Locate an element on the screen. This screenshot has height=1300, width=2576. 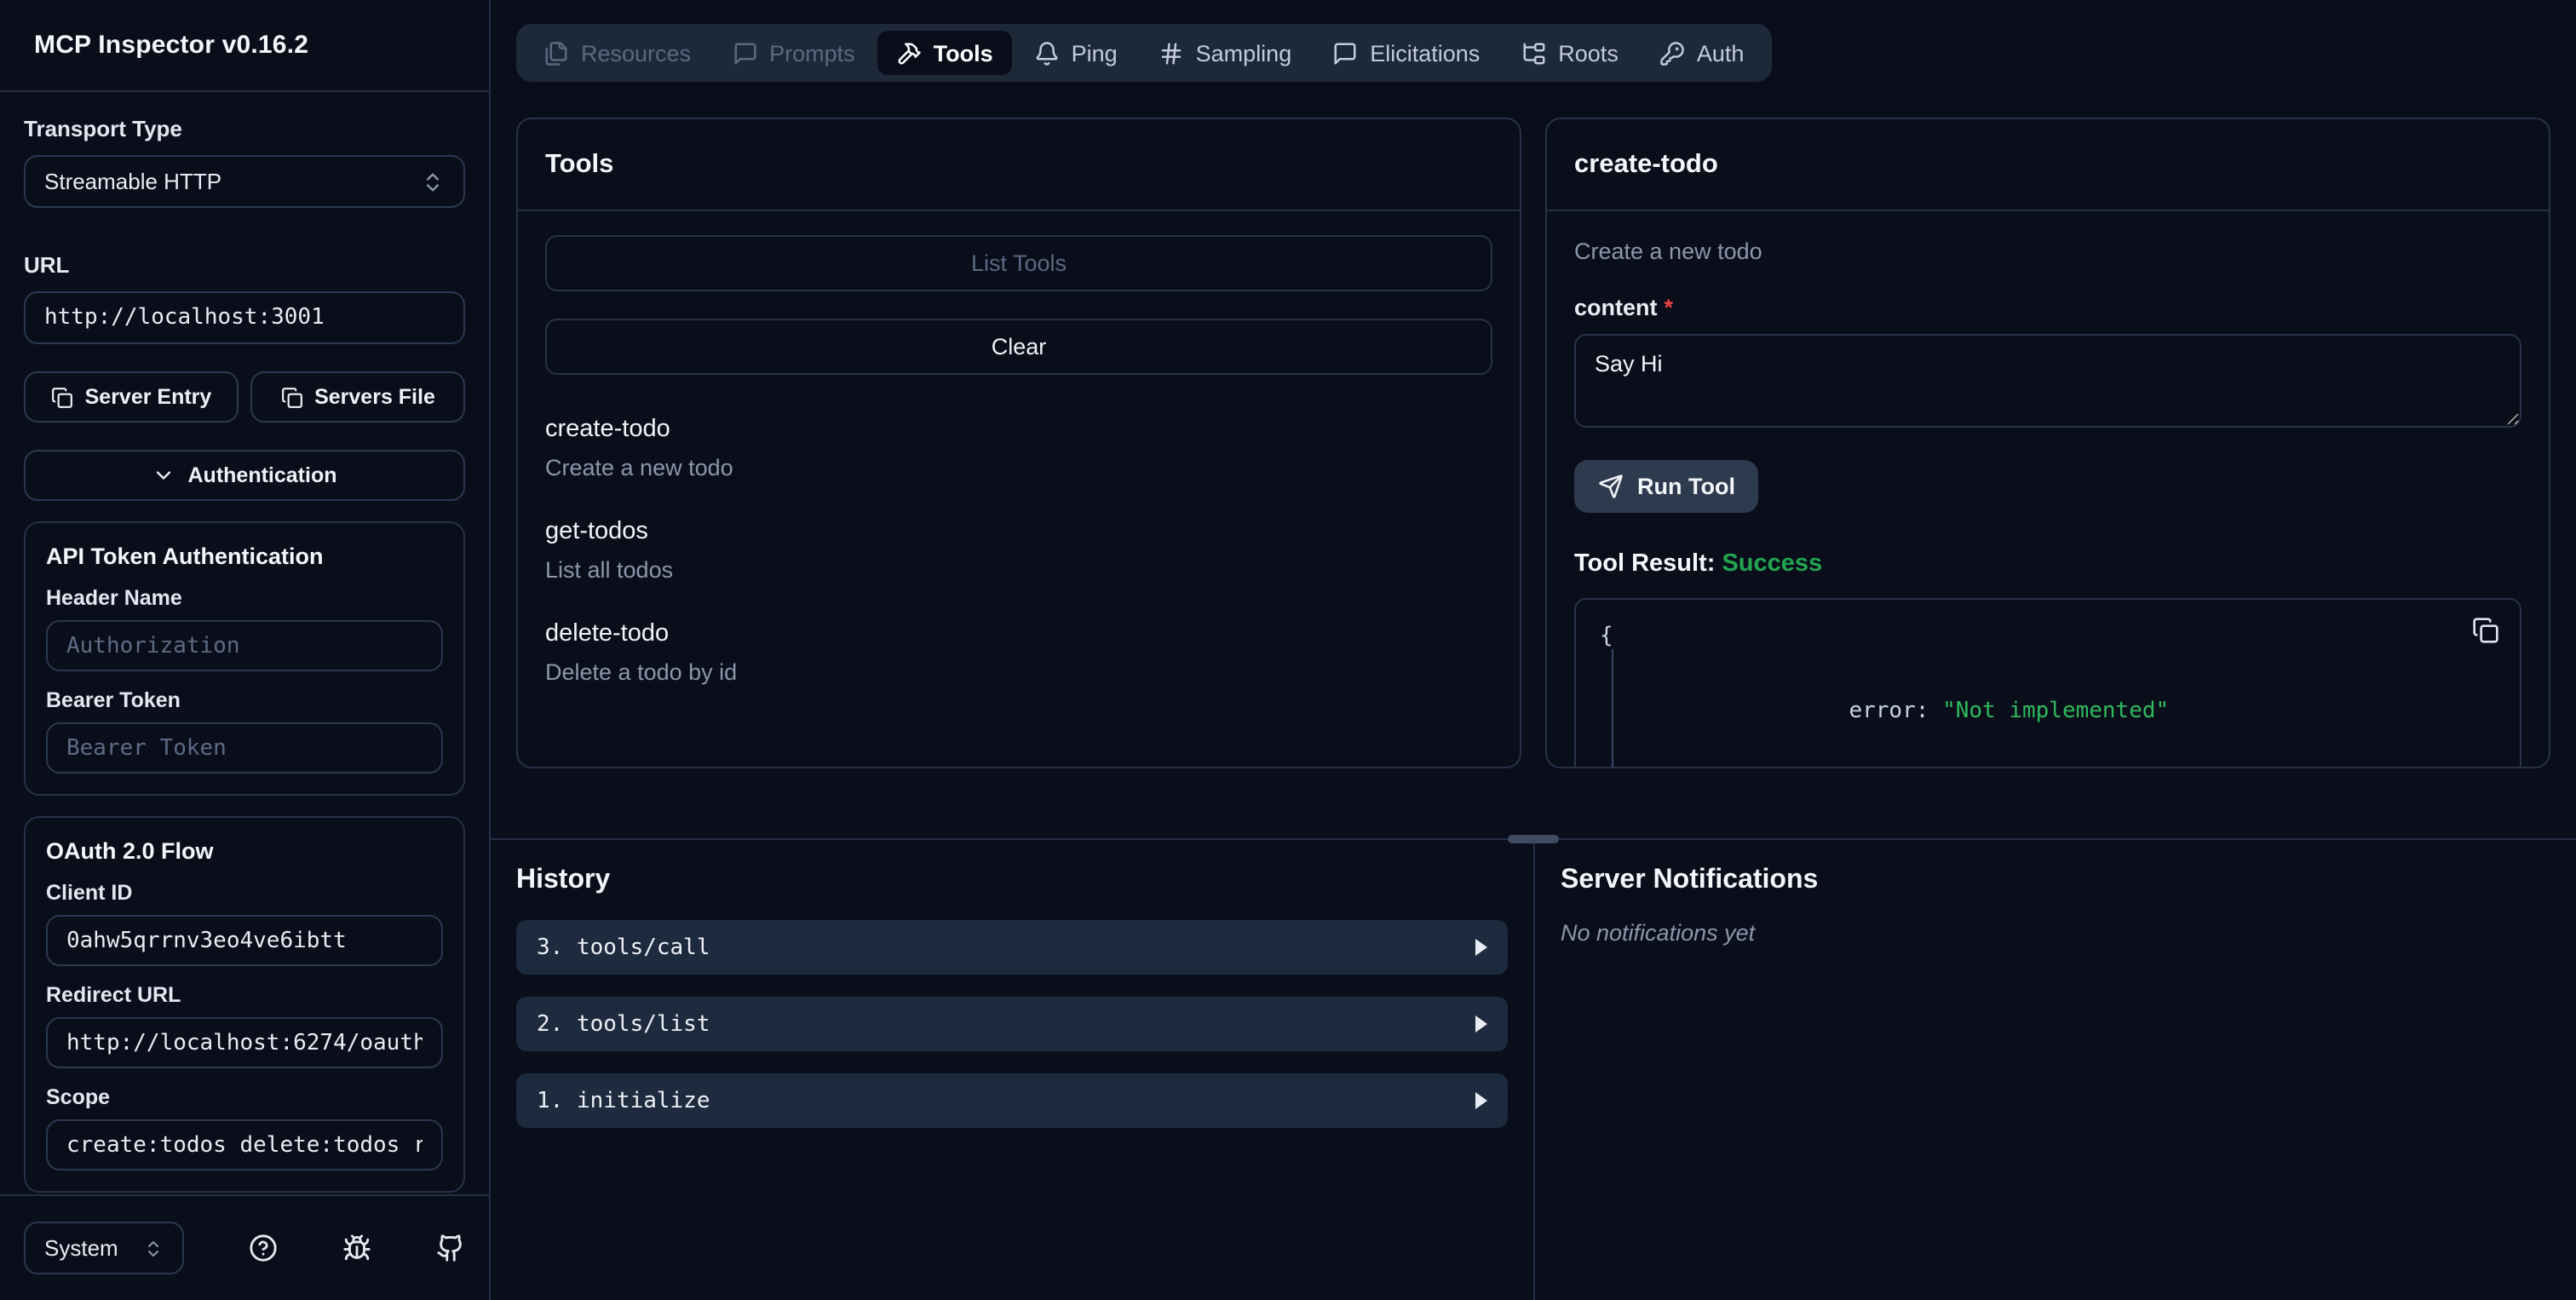
tool-name: get-todos is located at coordinates (596, 531).